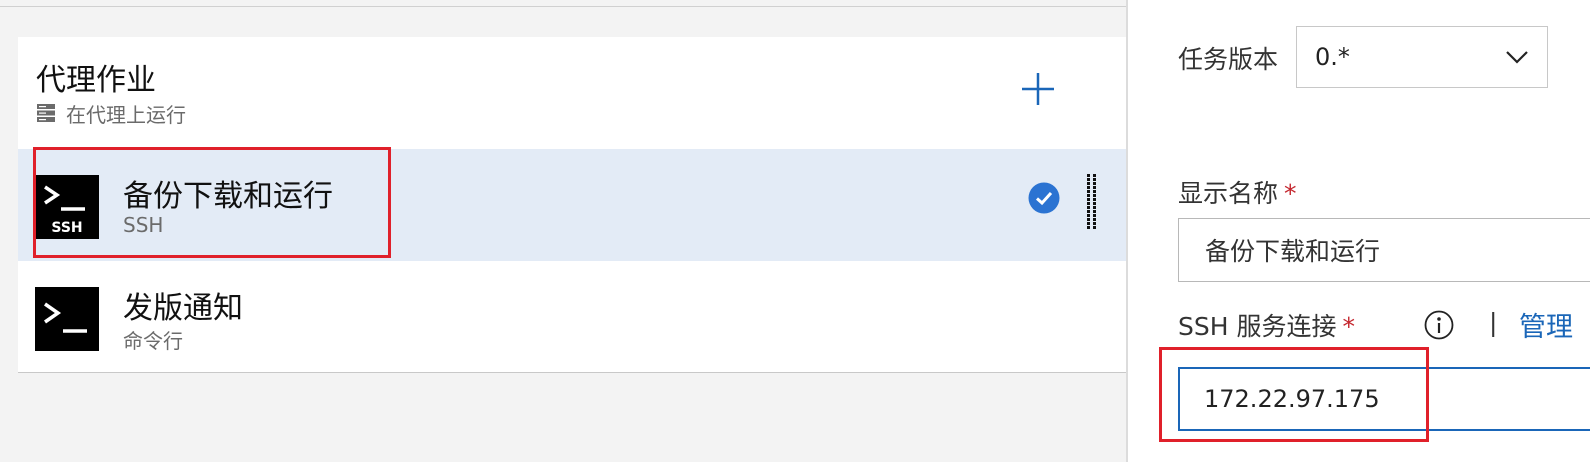  I want to click on drag-handle-icon, so click(1091, 202).